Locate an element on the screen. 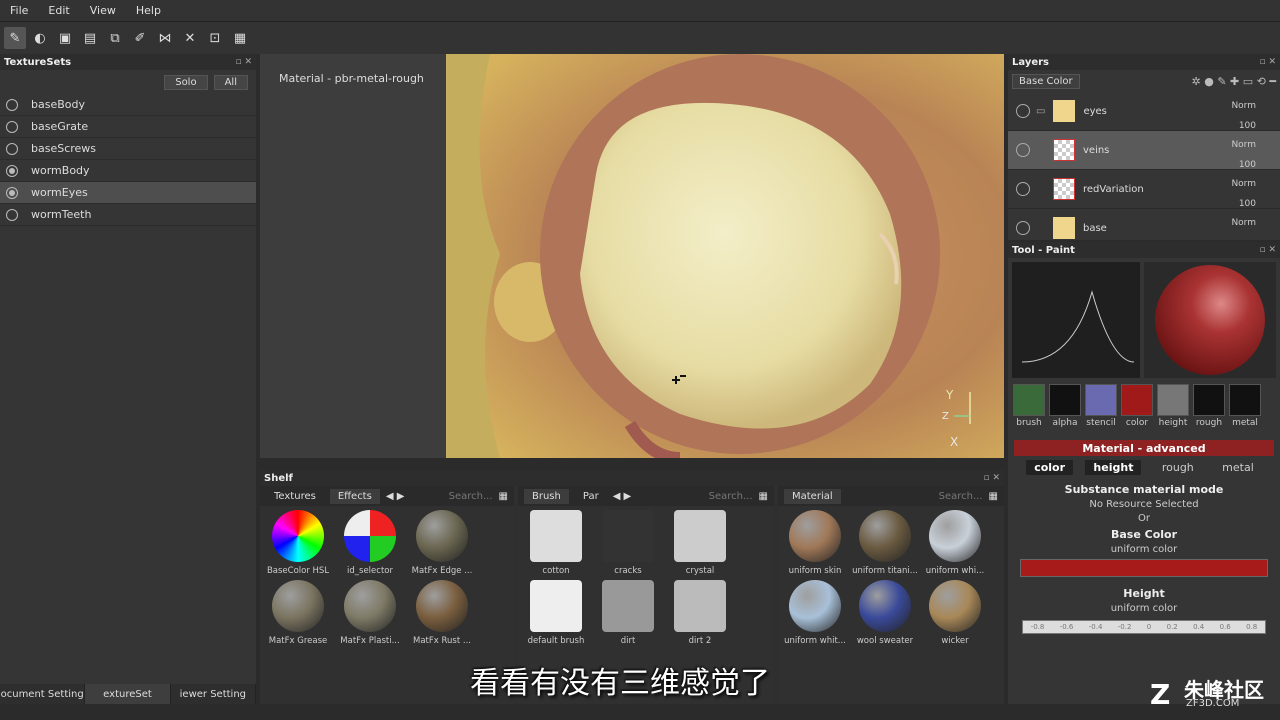 The height and width of the screenshot is (720, 1280). tab-material: Material is located at coordinates (812, 496).